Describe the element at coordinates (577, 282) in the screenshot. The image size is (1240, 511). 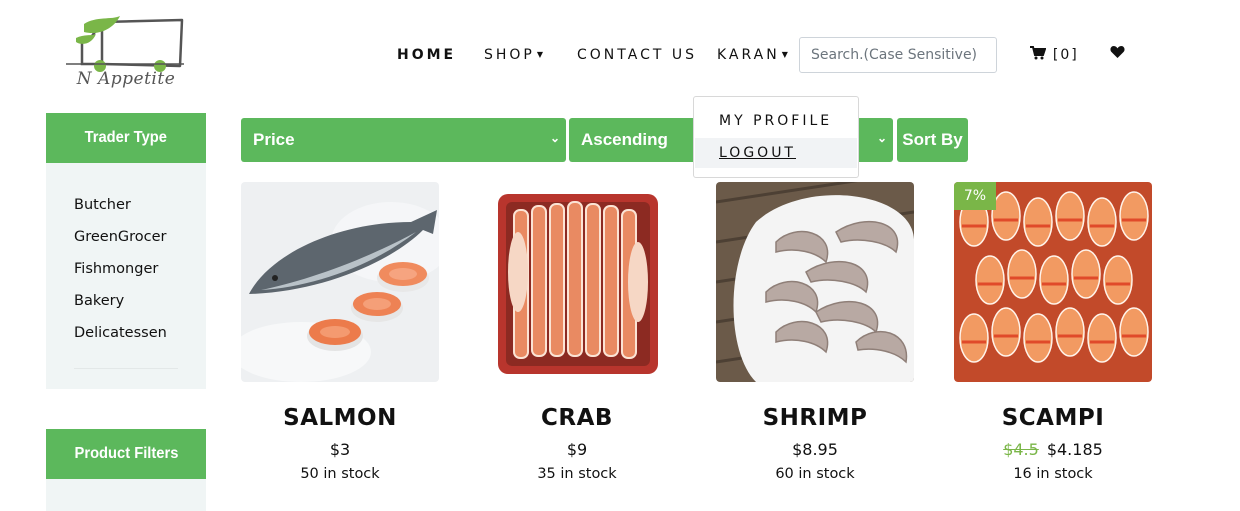
I see `product-image-crab` at that location.